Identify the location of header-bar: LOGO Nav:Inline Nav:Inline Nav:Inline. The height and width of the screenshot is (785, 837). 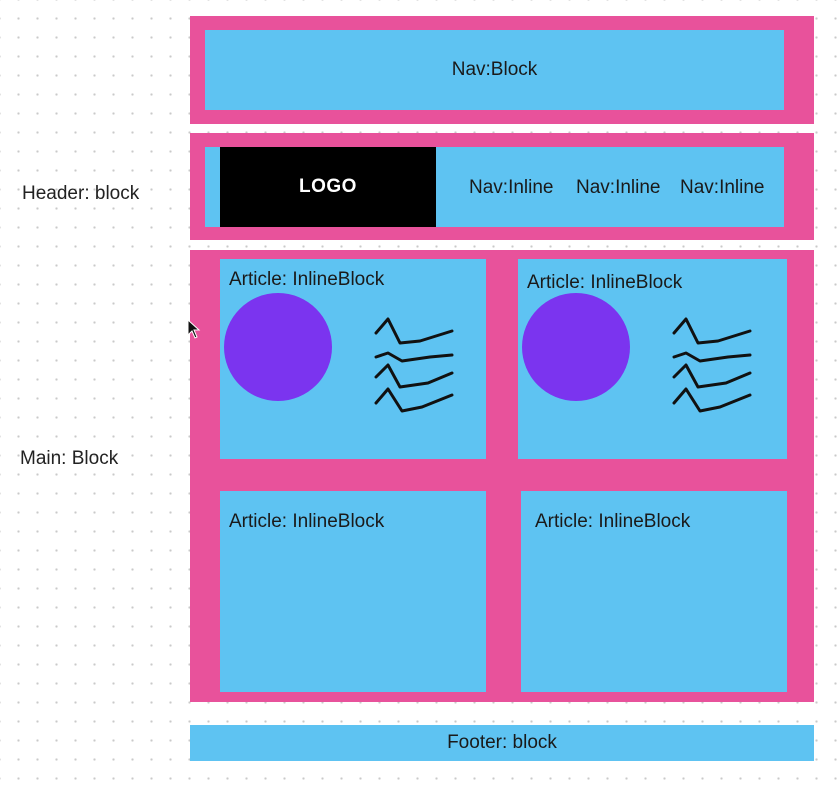
(494, 187).